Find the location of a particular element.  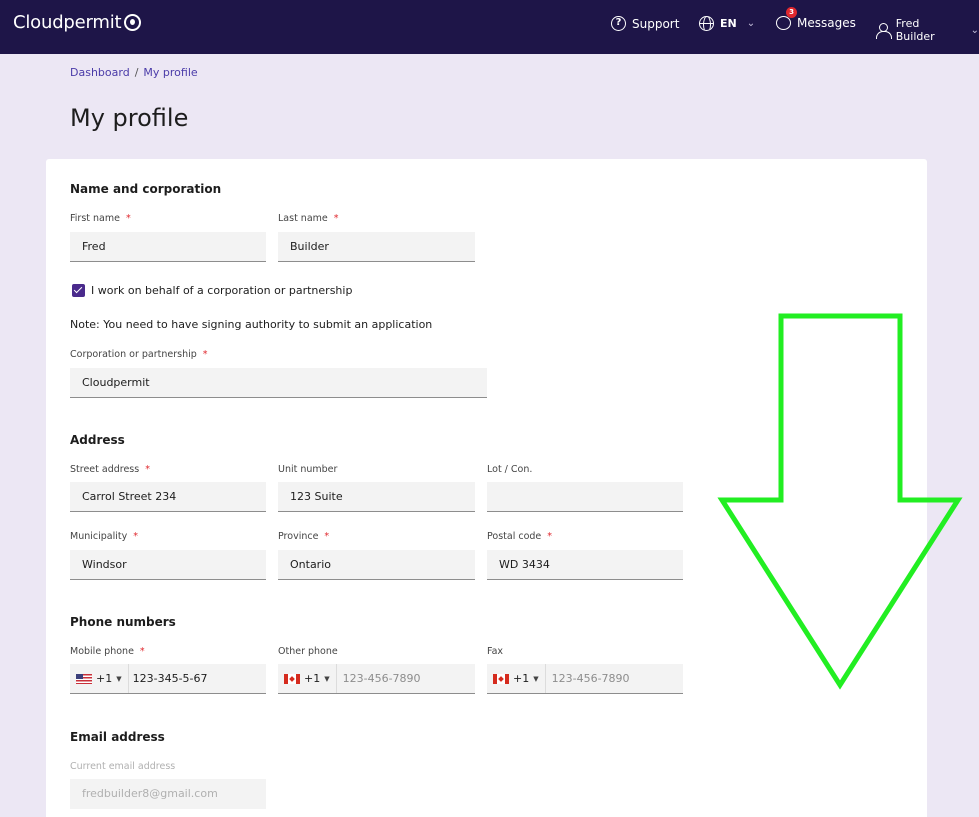

messages-link: Messages is located at coordinates (816, 23).